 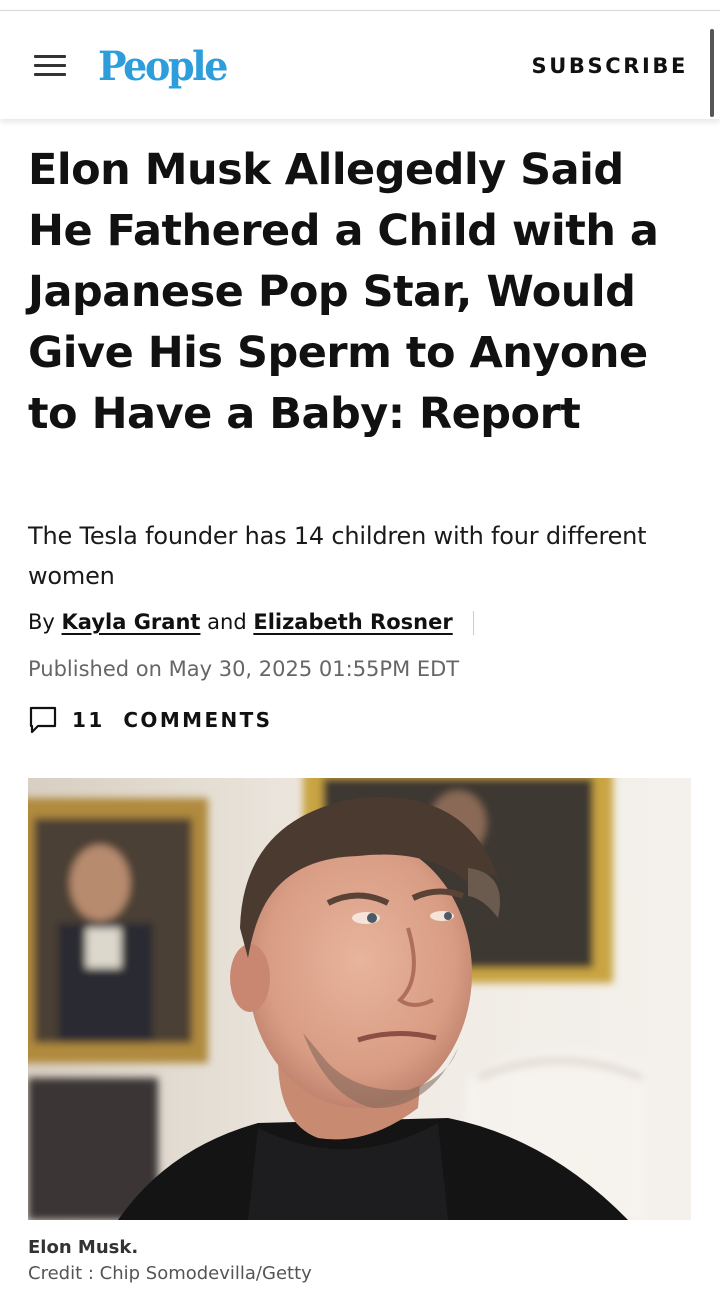 I want to click on byline-prefix: By, so click(x=41, y=622).